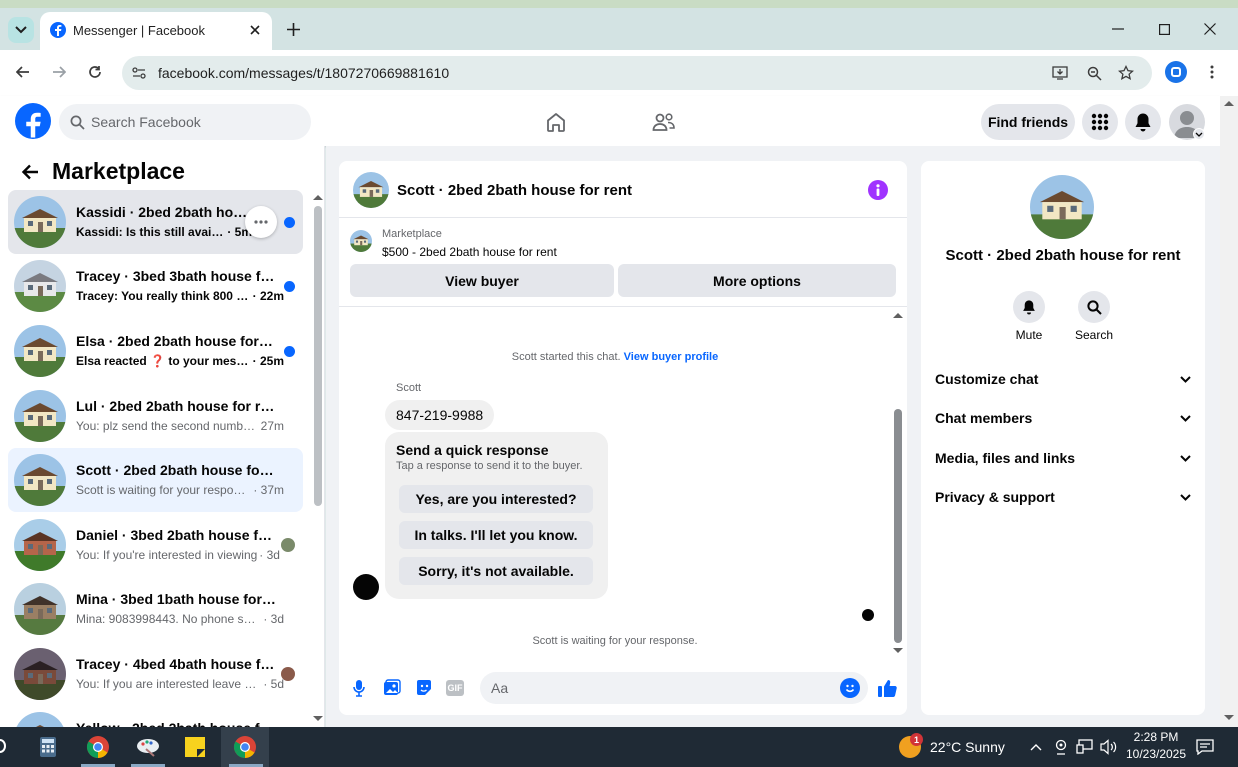  Describe the element at coordinates (1143, 122) in the screenshot. I see `notifications-bell-icon` at that location.